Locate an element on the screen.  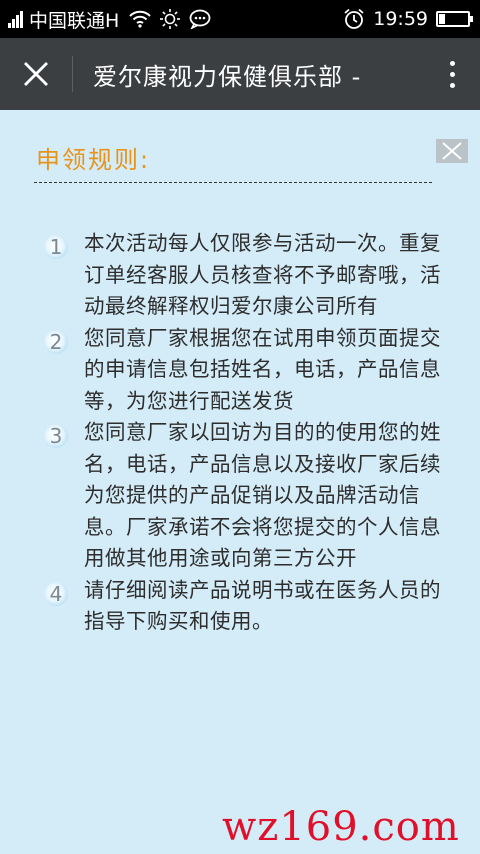
close-button is located at coordinates (36, 74).